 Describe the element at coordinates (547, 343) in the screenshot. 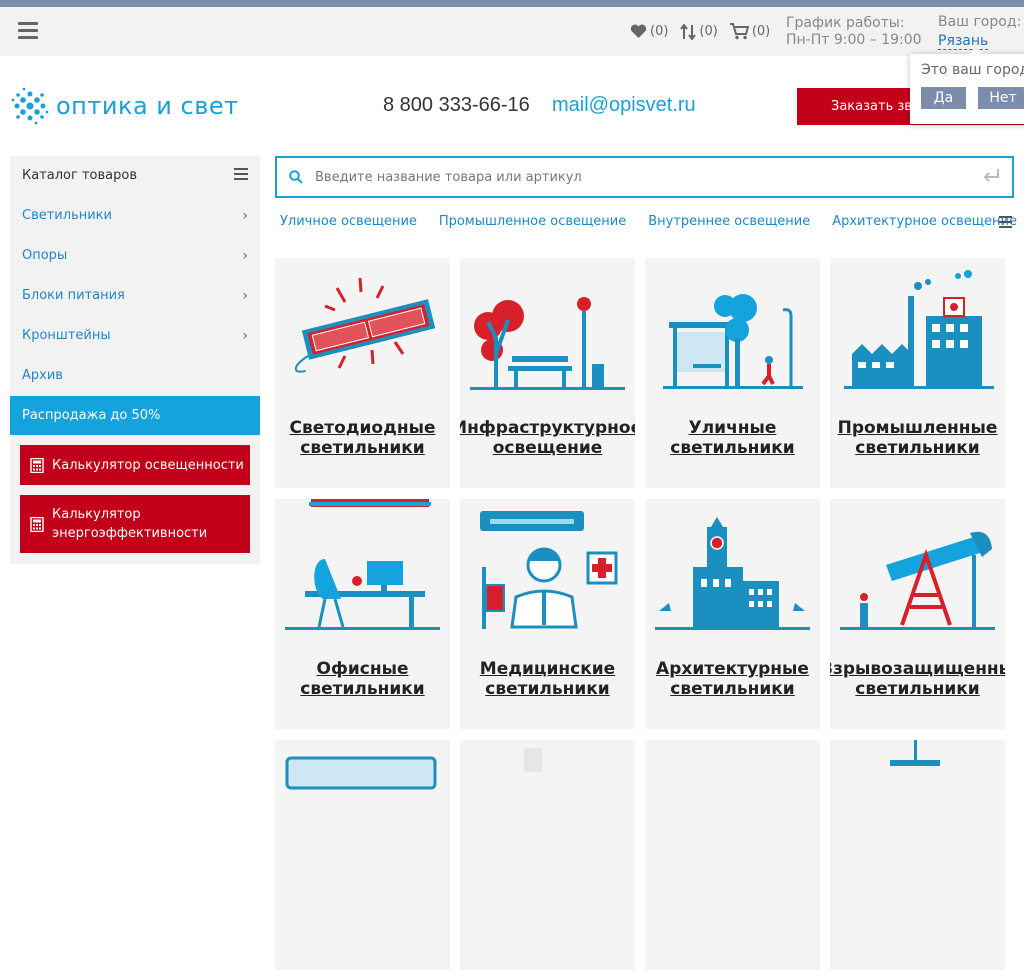

I see `park-bench-icon` at that location.